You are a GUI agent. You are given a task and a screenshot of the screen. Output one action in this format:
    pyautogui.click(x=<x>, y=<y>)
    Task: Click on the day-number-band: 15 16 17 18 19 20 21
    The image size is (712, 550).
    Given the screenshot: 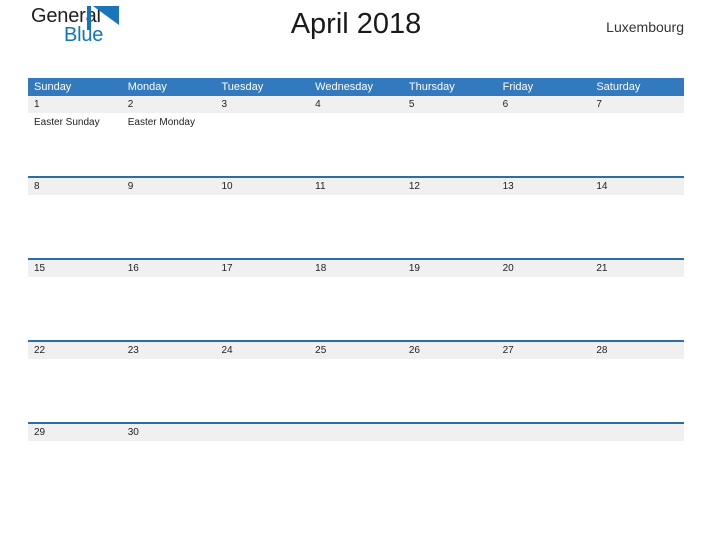 What is the action you would take?
    pyautogui.click(x=356, y=268)
    